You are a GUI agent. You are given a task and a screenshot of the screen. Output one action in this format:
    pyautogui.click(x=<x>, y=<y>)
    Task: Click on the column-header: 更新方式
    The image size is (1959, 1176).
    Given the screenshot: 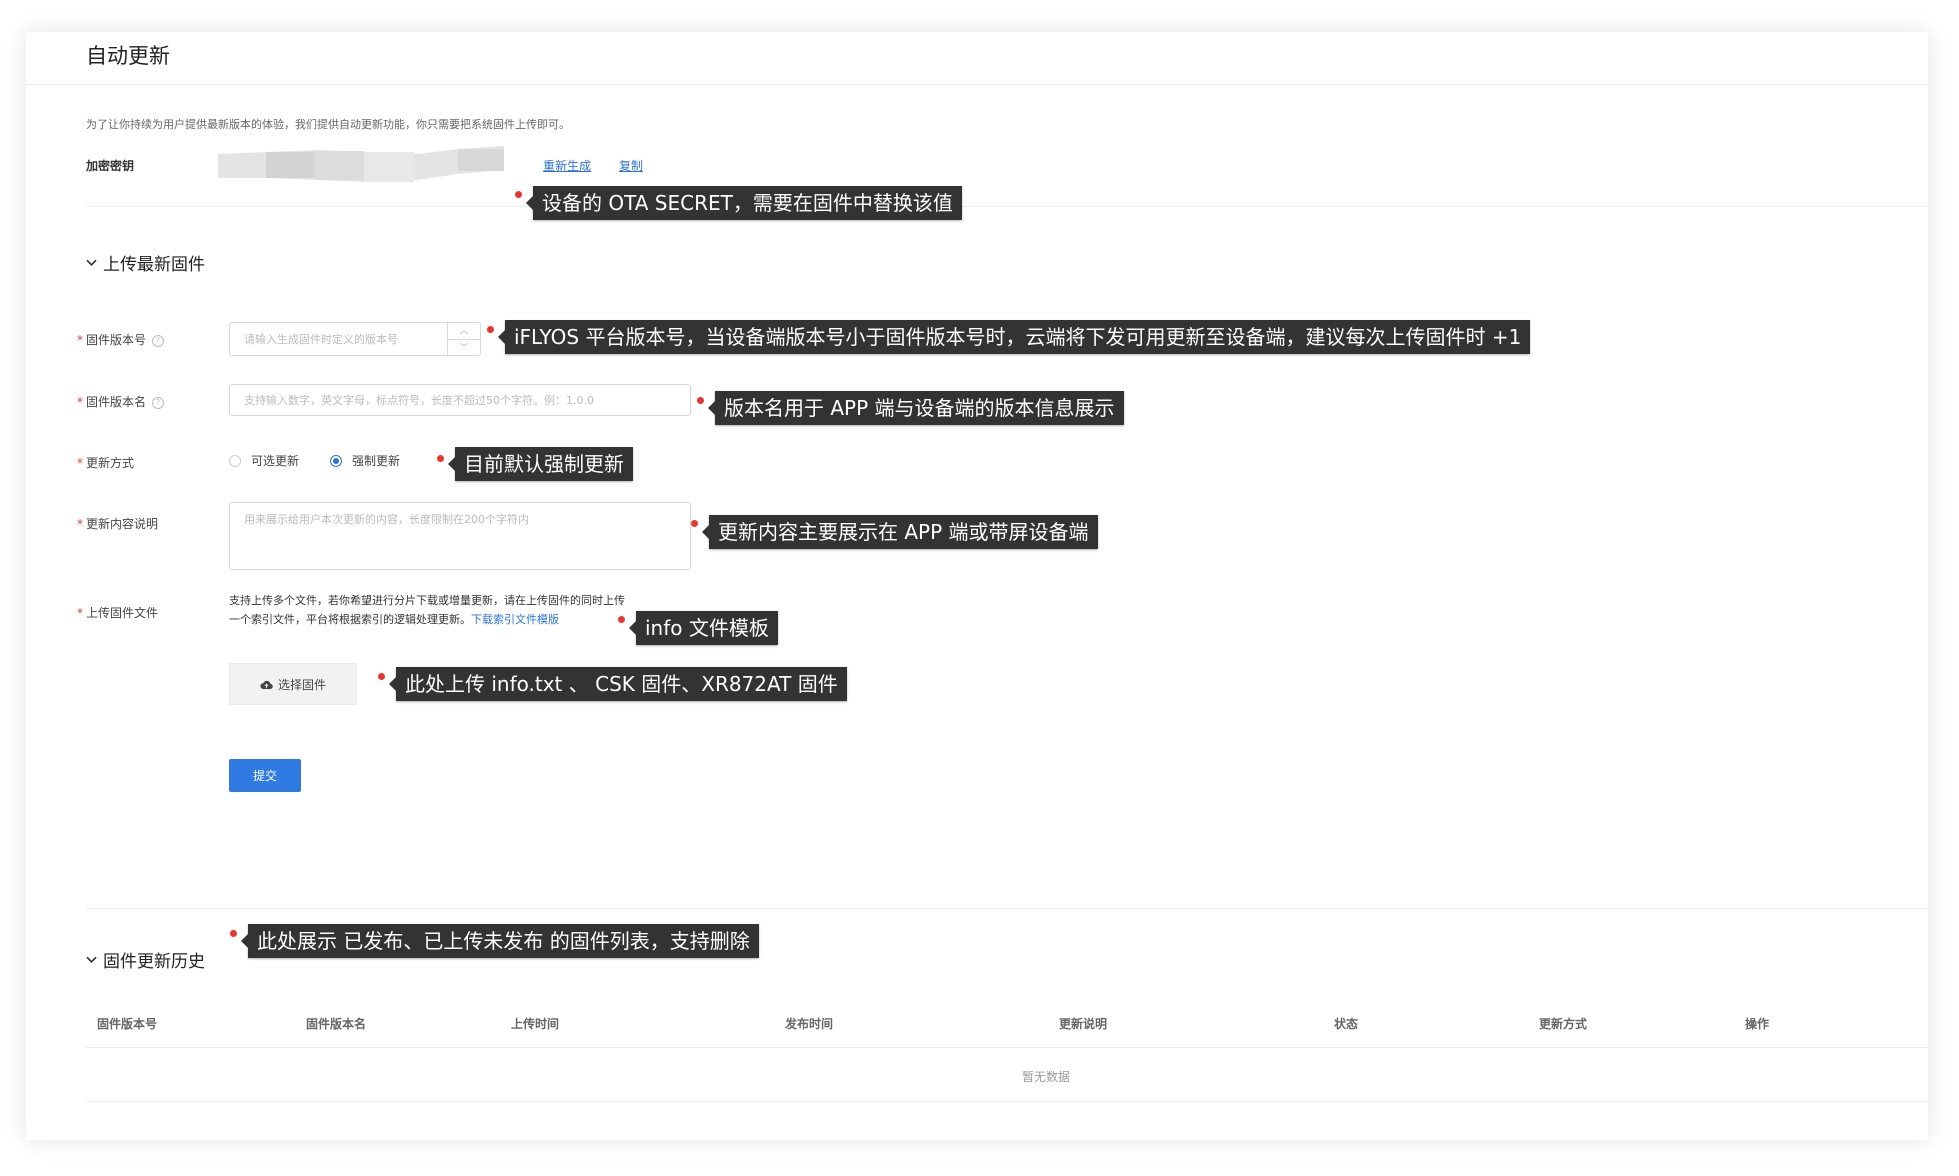 What is the action you would take?
    pyautogui.click(x=1563, y=1024)
    